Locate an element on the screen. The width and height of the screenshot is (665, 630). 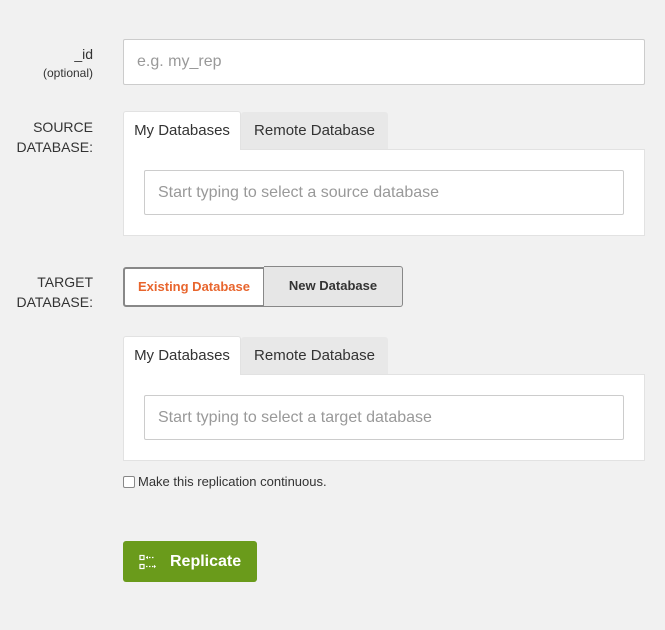
replicate-button: Replicate is located at coordinates (190, 561).